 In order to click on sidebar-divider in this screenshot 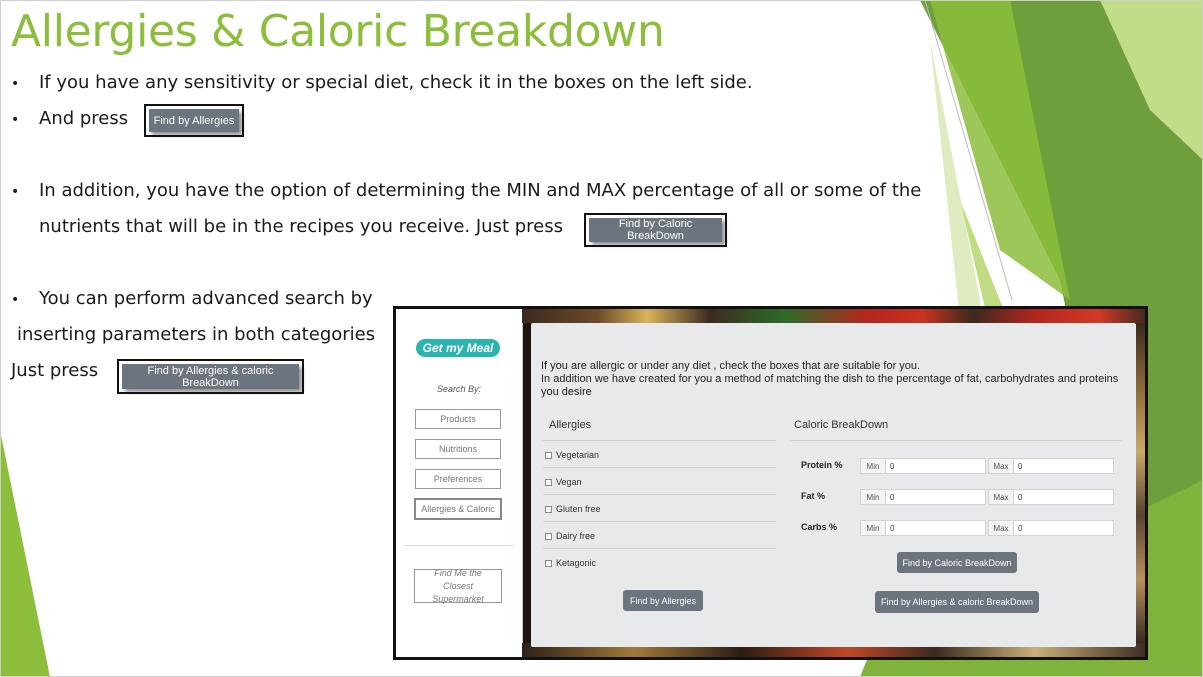, I will do `click(459, 545)`.